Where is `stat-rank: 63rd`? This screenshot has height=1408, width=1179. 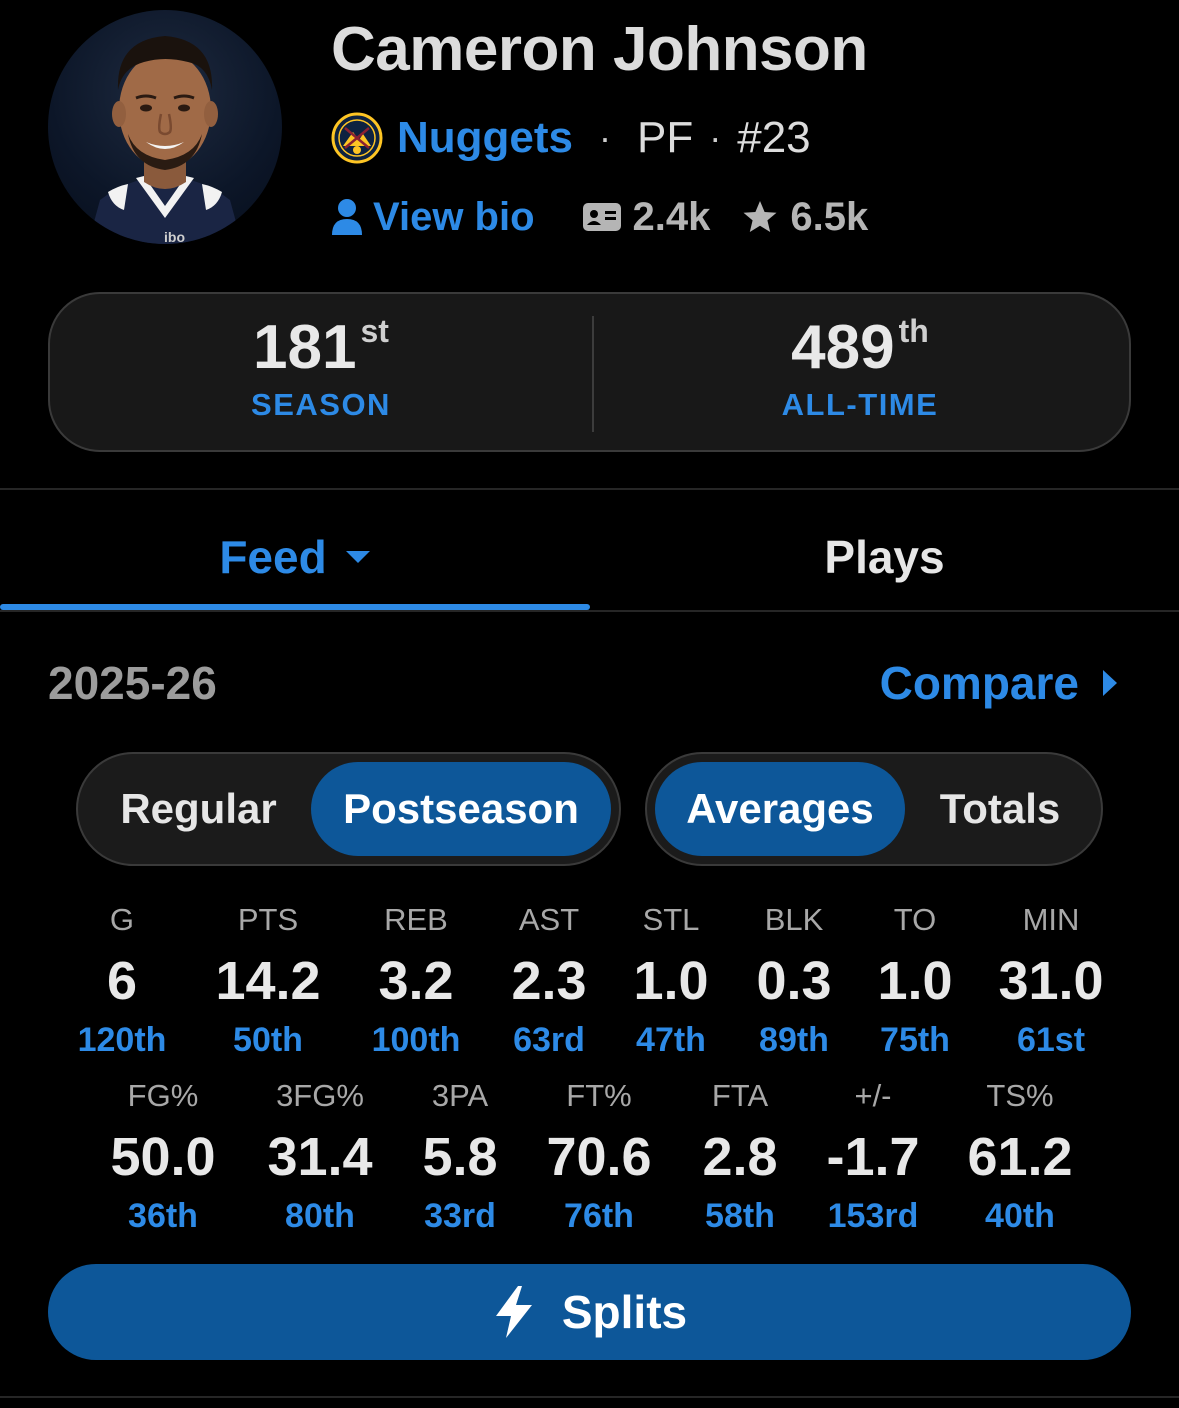
stat-rank: 63rd is located at coordinates (548, 1040).